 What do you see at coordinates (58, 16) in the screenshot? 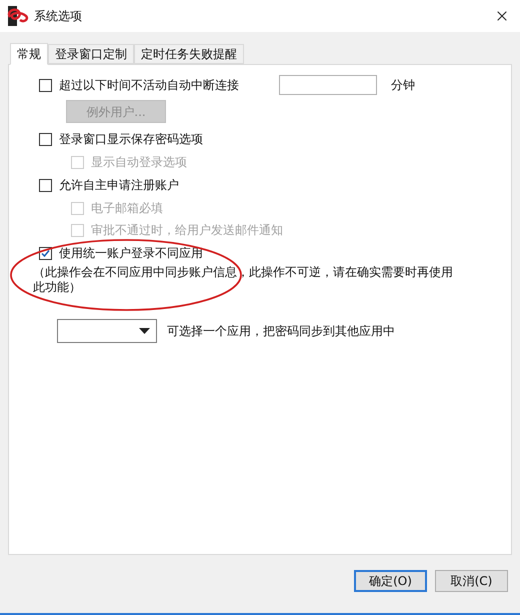
I see `window-title: 系统选项` at bounding box center [58, 16].